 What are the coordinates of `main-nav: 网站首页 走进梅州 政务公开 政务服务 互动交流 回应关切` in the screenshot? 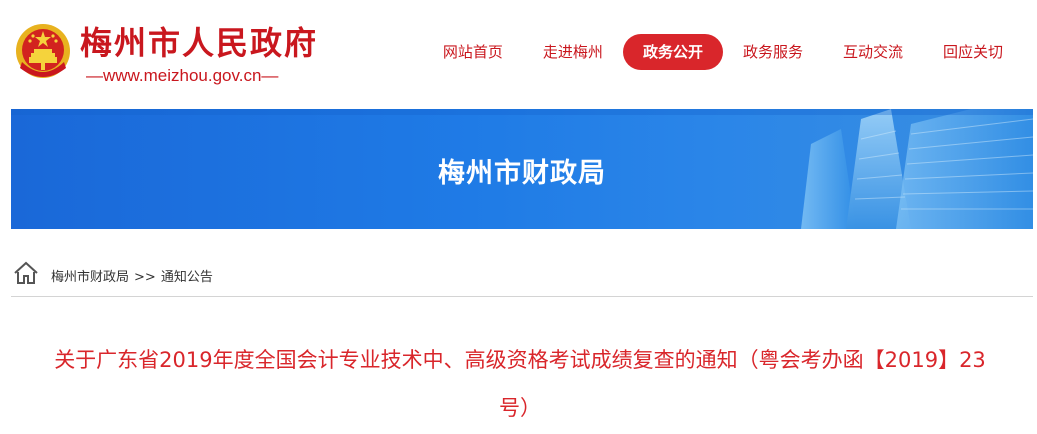 It's located at (723, 52).